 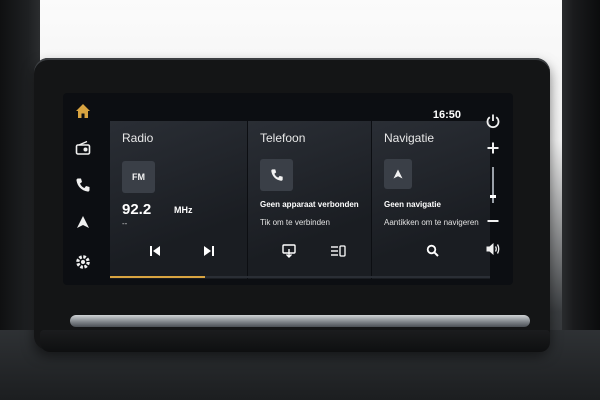 What do you see at coordinates (138, 138) in the screenshot?
I see `radio-title: Radio` at bounding box center [138, 138].